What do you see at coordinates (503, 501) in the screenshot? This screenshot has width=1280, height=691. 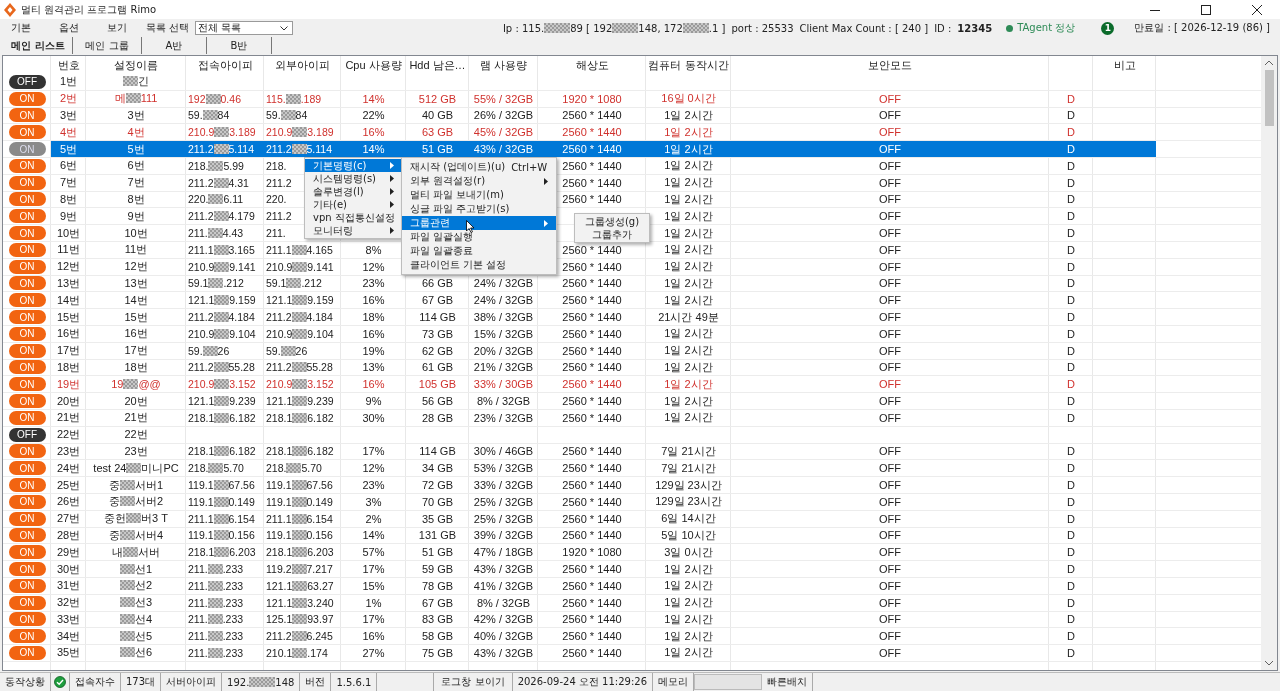 I see `ram-cell: 25% / 32GB` at bounding box center [503, 501].